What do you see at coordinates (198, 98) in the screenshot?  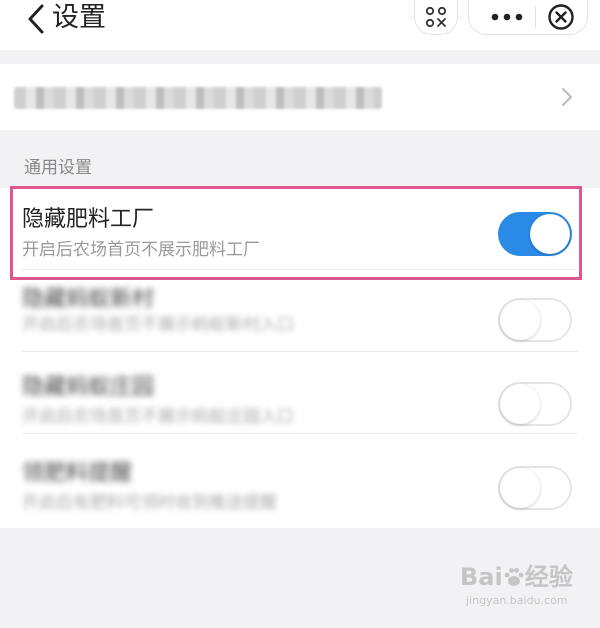 I see `blurred-account-info` at bounding box center [198, 98].